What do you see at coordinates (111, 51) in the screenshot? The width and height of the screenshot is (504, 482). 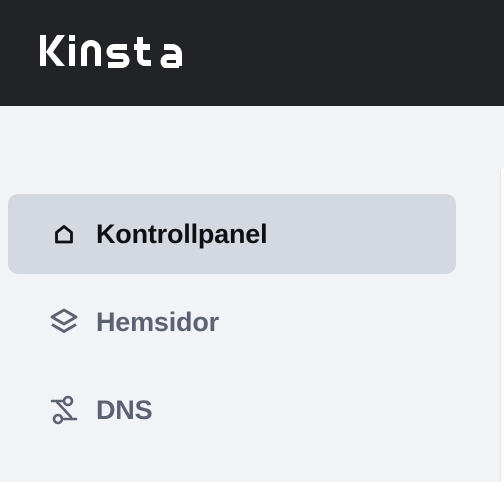 I see `kinsta-logo-mark` at bounding box center [111, 51].